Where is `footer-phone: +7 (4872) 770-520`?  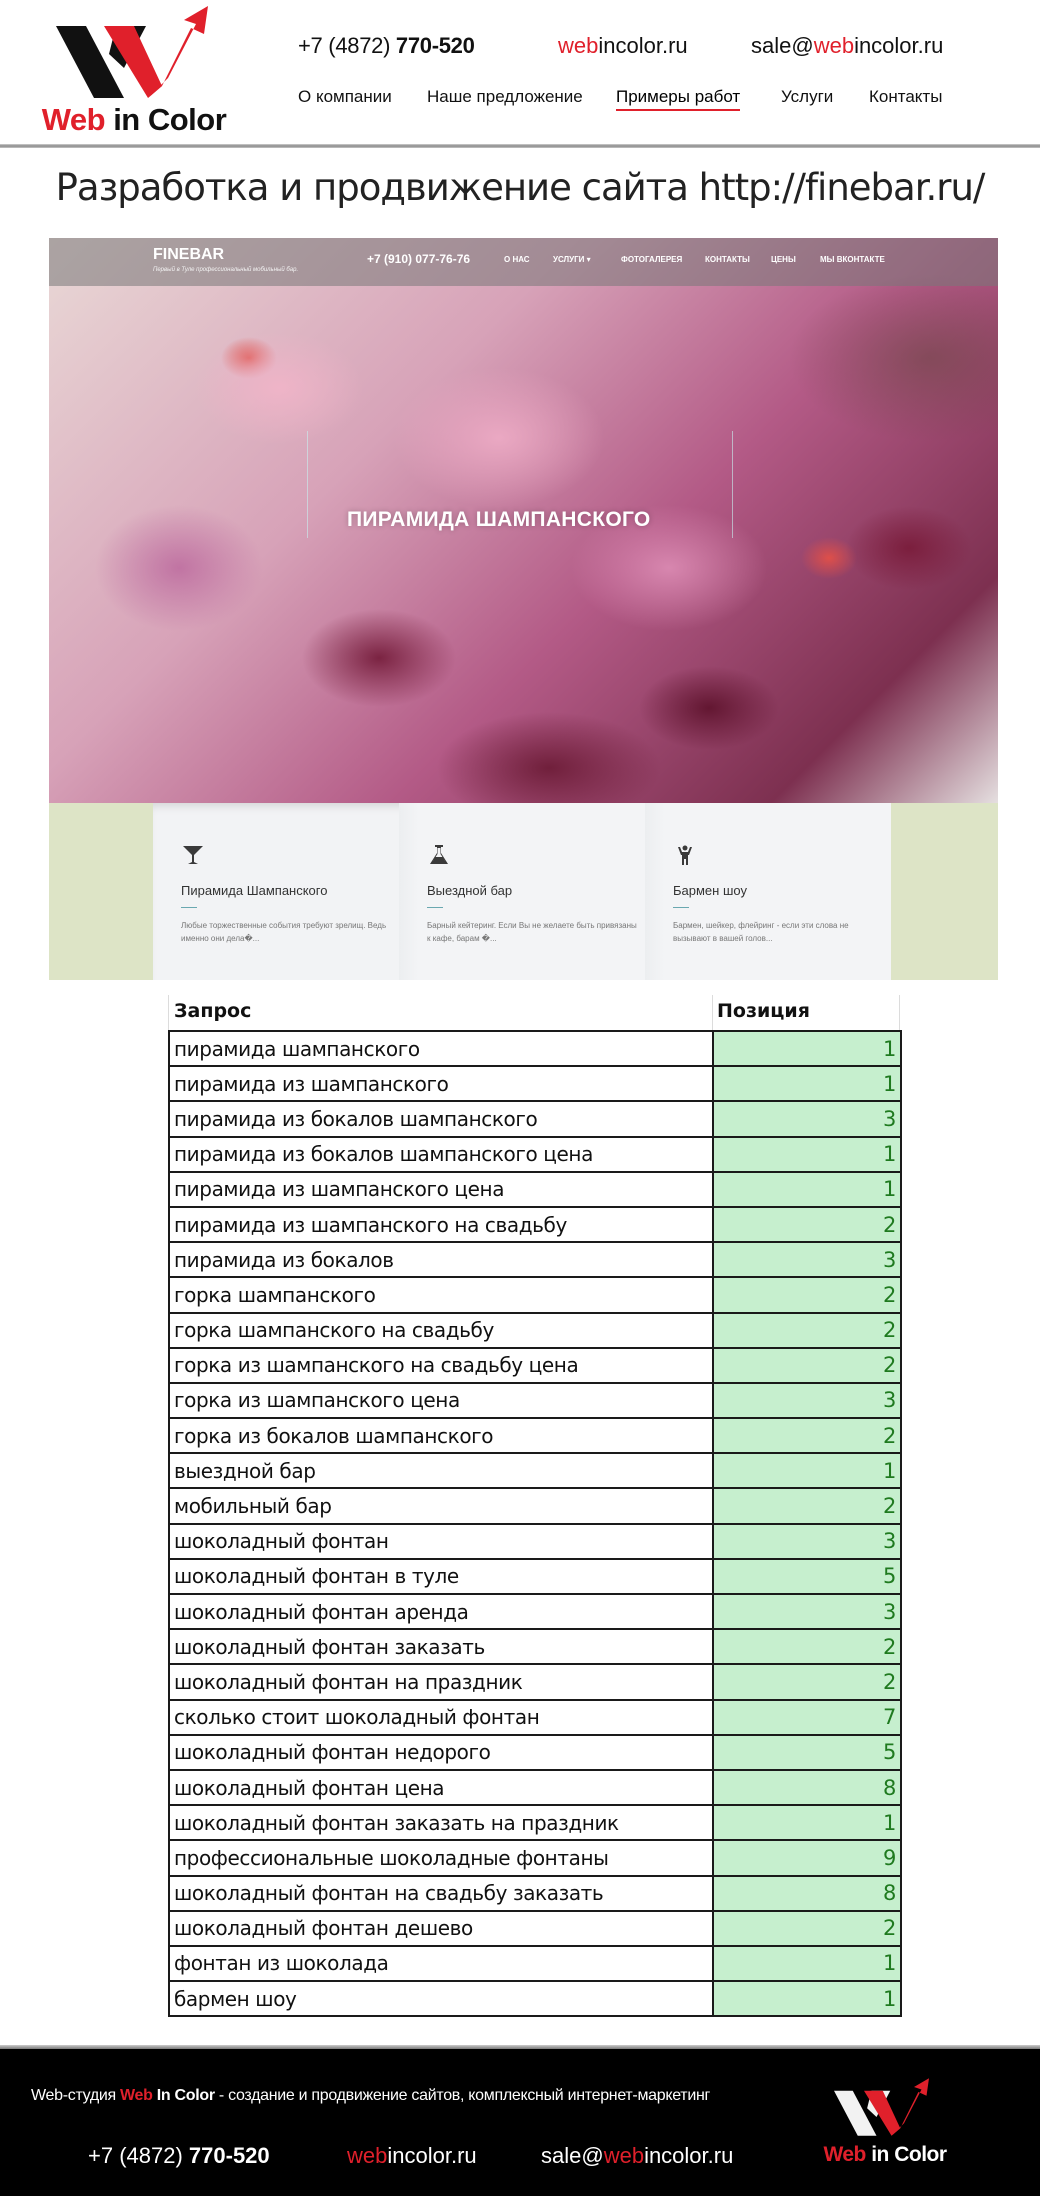
footer-phone: +7 (4872) 770-520 is located at coordinates (179, 2156).